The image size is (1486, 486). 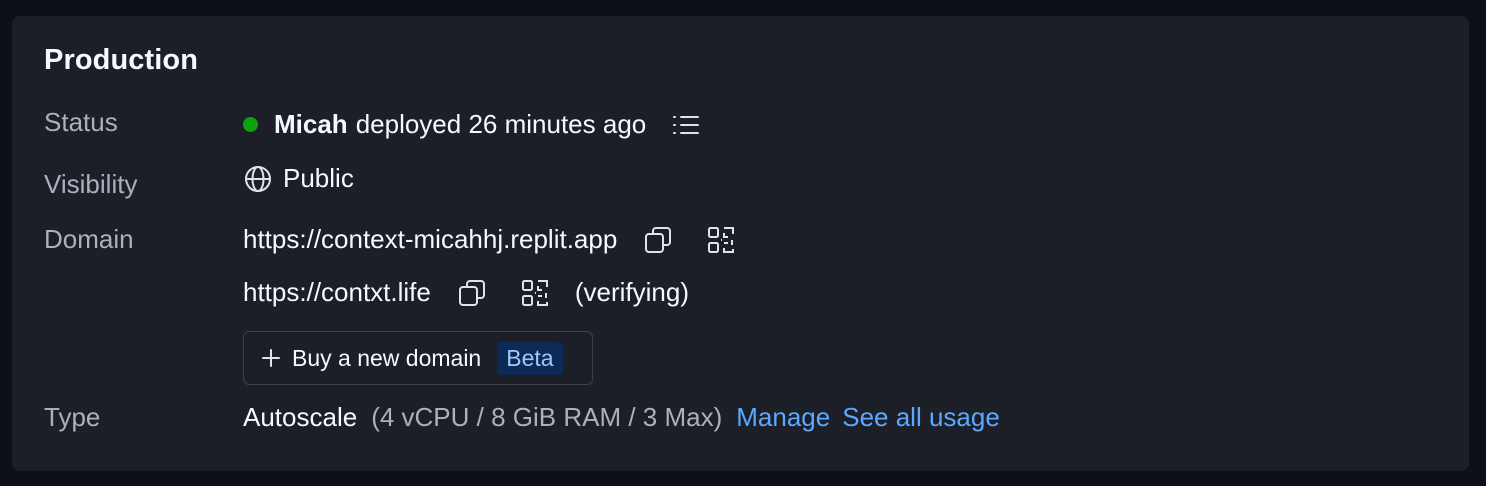 What do you see at coordinates (81, 122) in the screenshot?
I see `status-label: Status` at bounding box center [81, 122].